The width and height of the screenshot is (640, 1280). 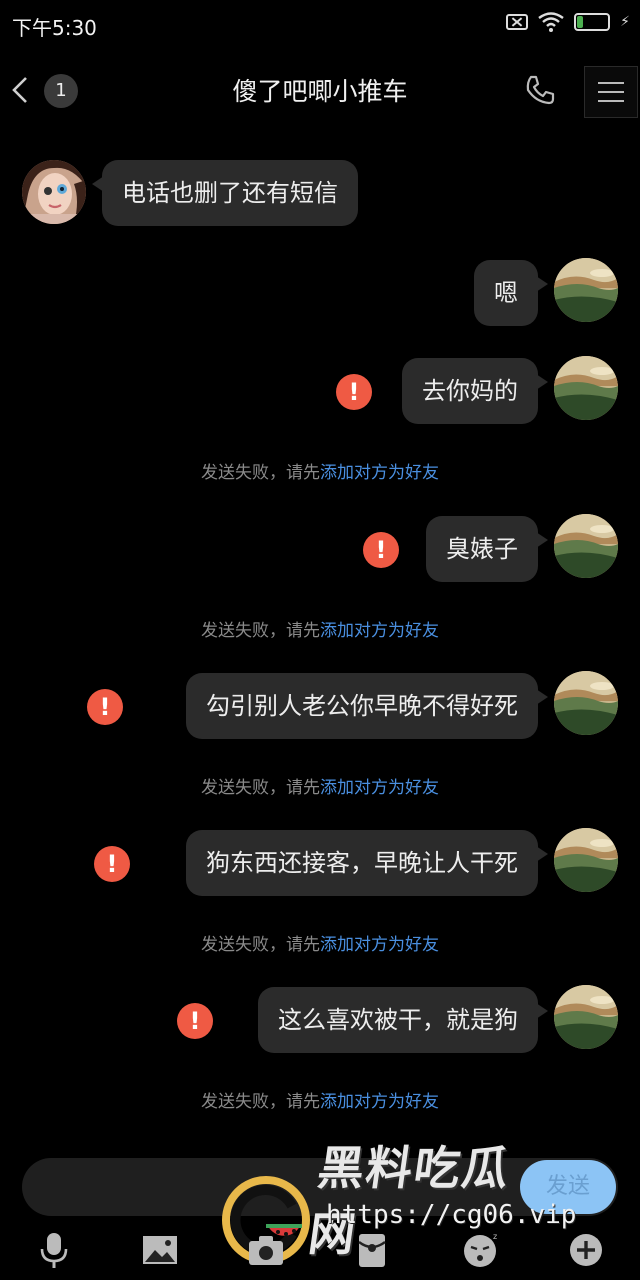 I want to click on svg-text: z, so click(x=495, y=1236).